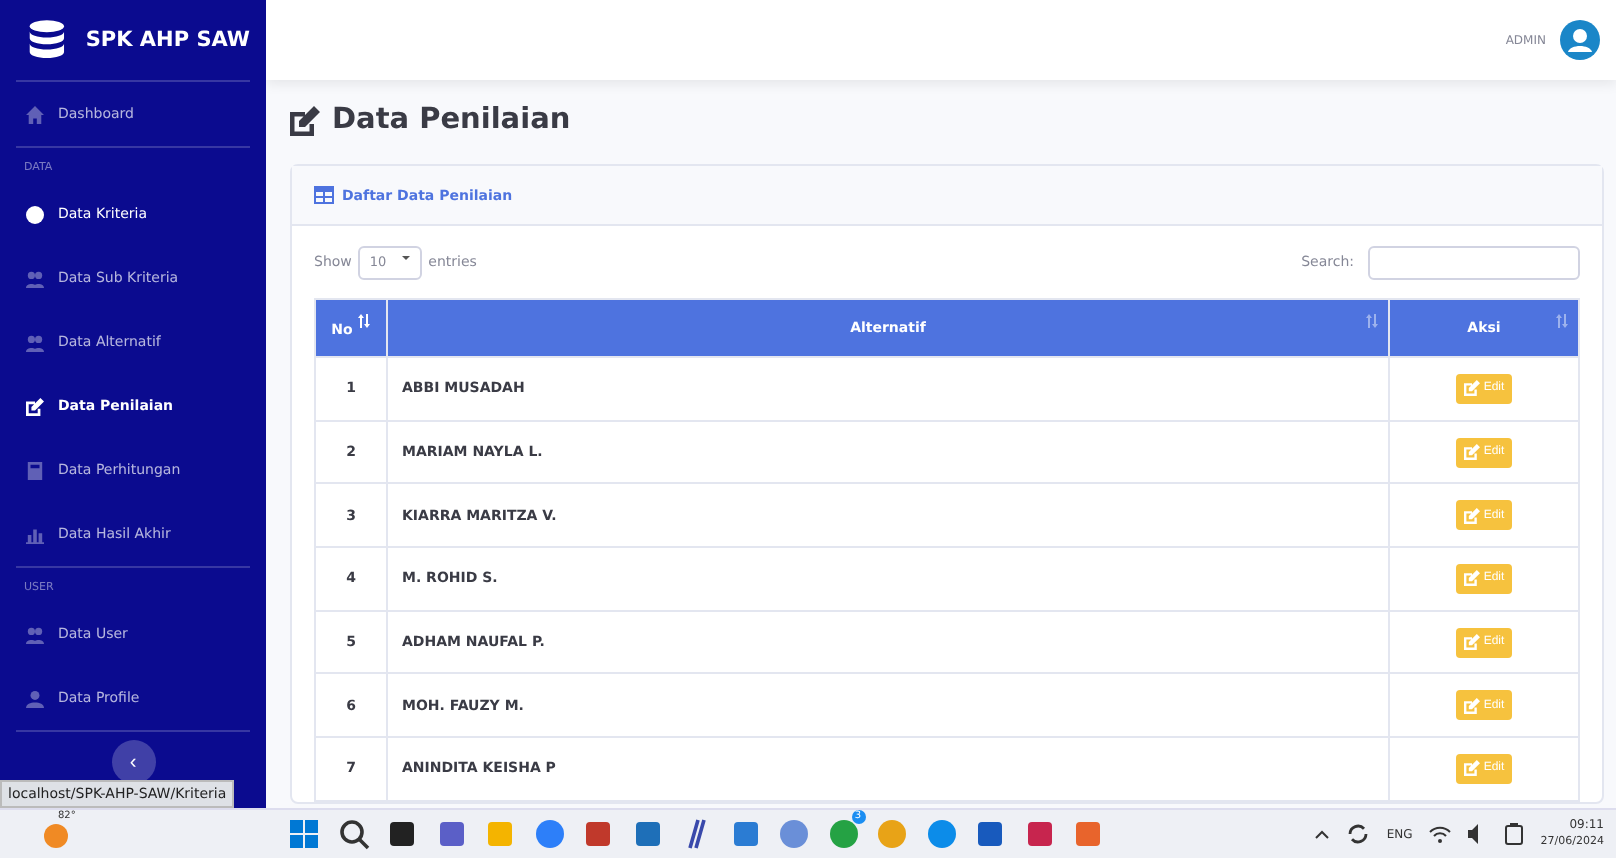 This screenshot has height=858, width=1616. I want to click on database-icon, so click(47, 40).